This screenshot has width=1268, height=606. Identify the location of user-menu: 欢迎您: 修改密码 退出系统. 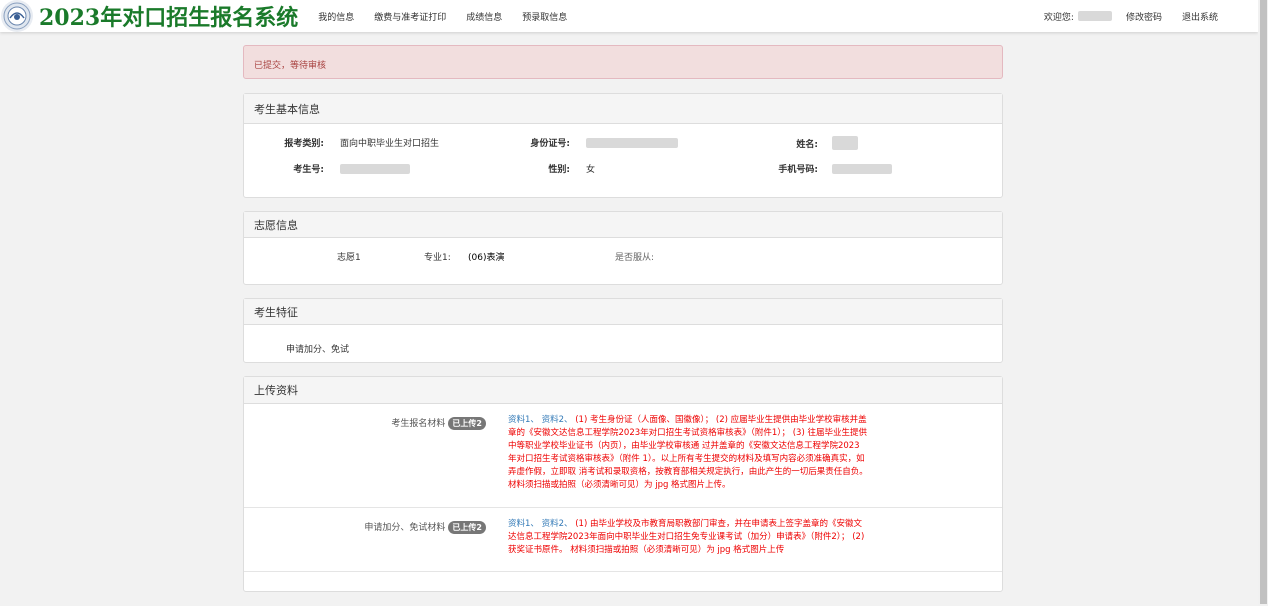
(1131, 16).